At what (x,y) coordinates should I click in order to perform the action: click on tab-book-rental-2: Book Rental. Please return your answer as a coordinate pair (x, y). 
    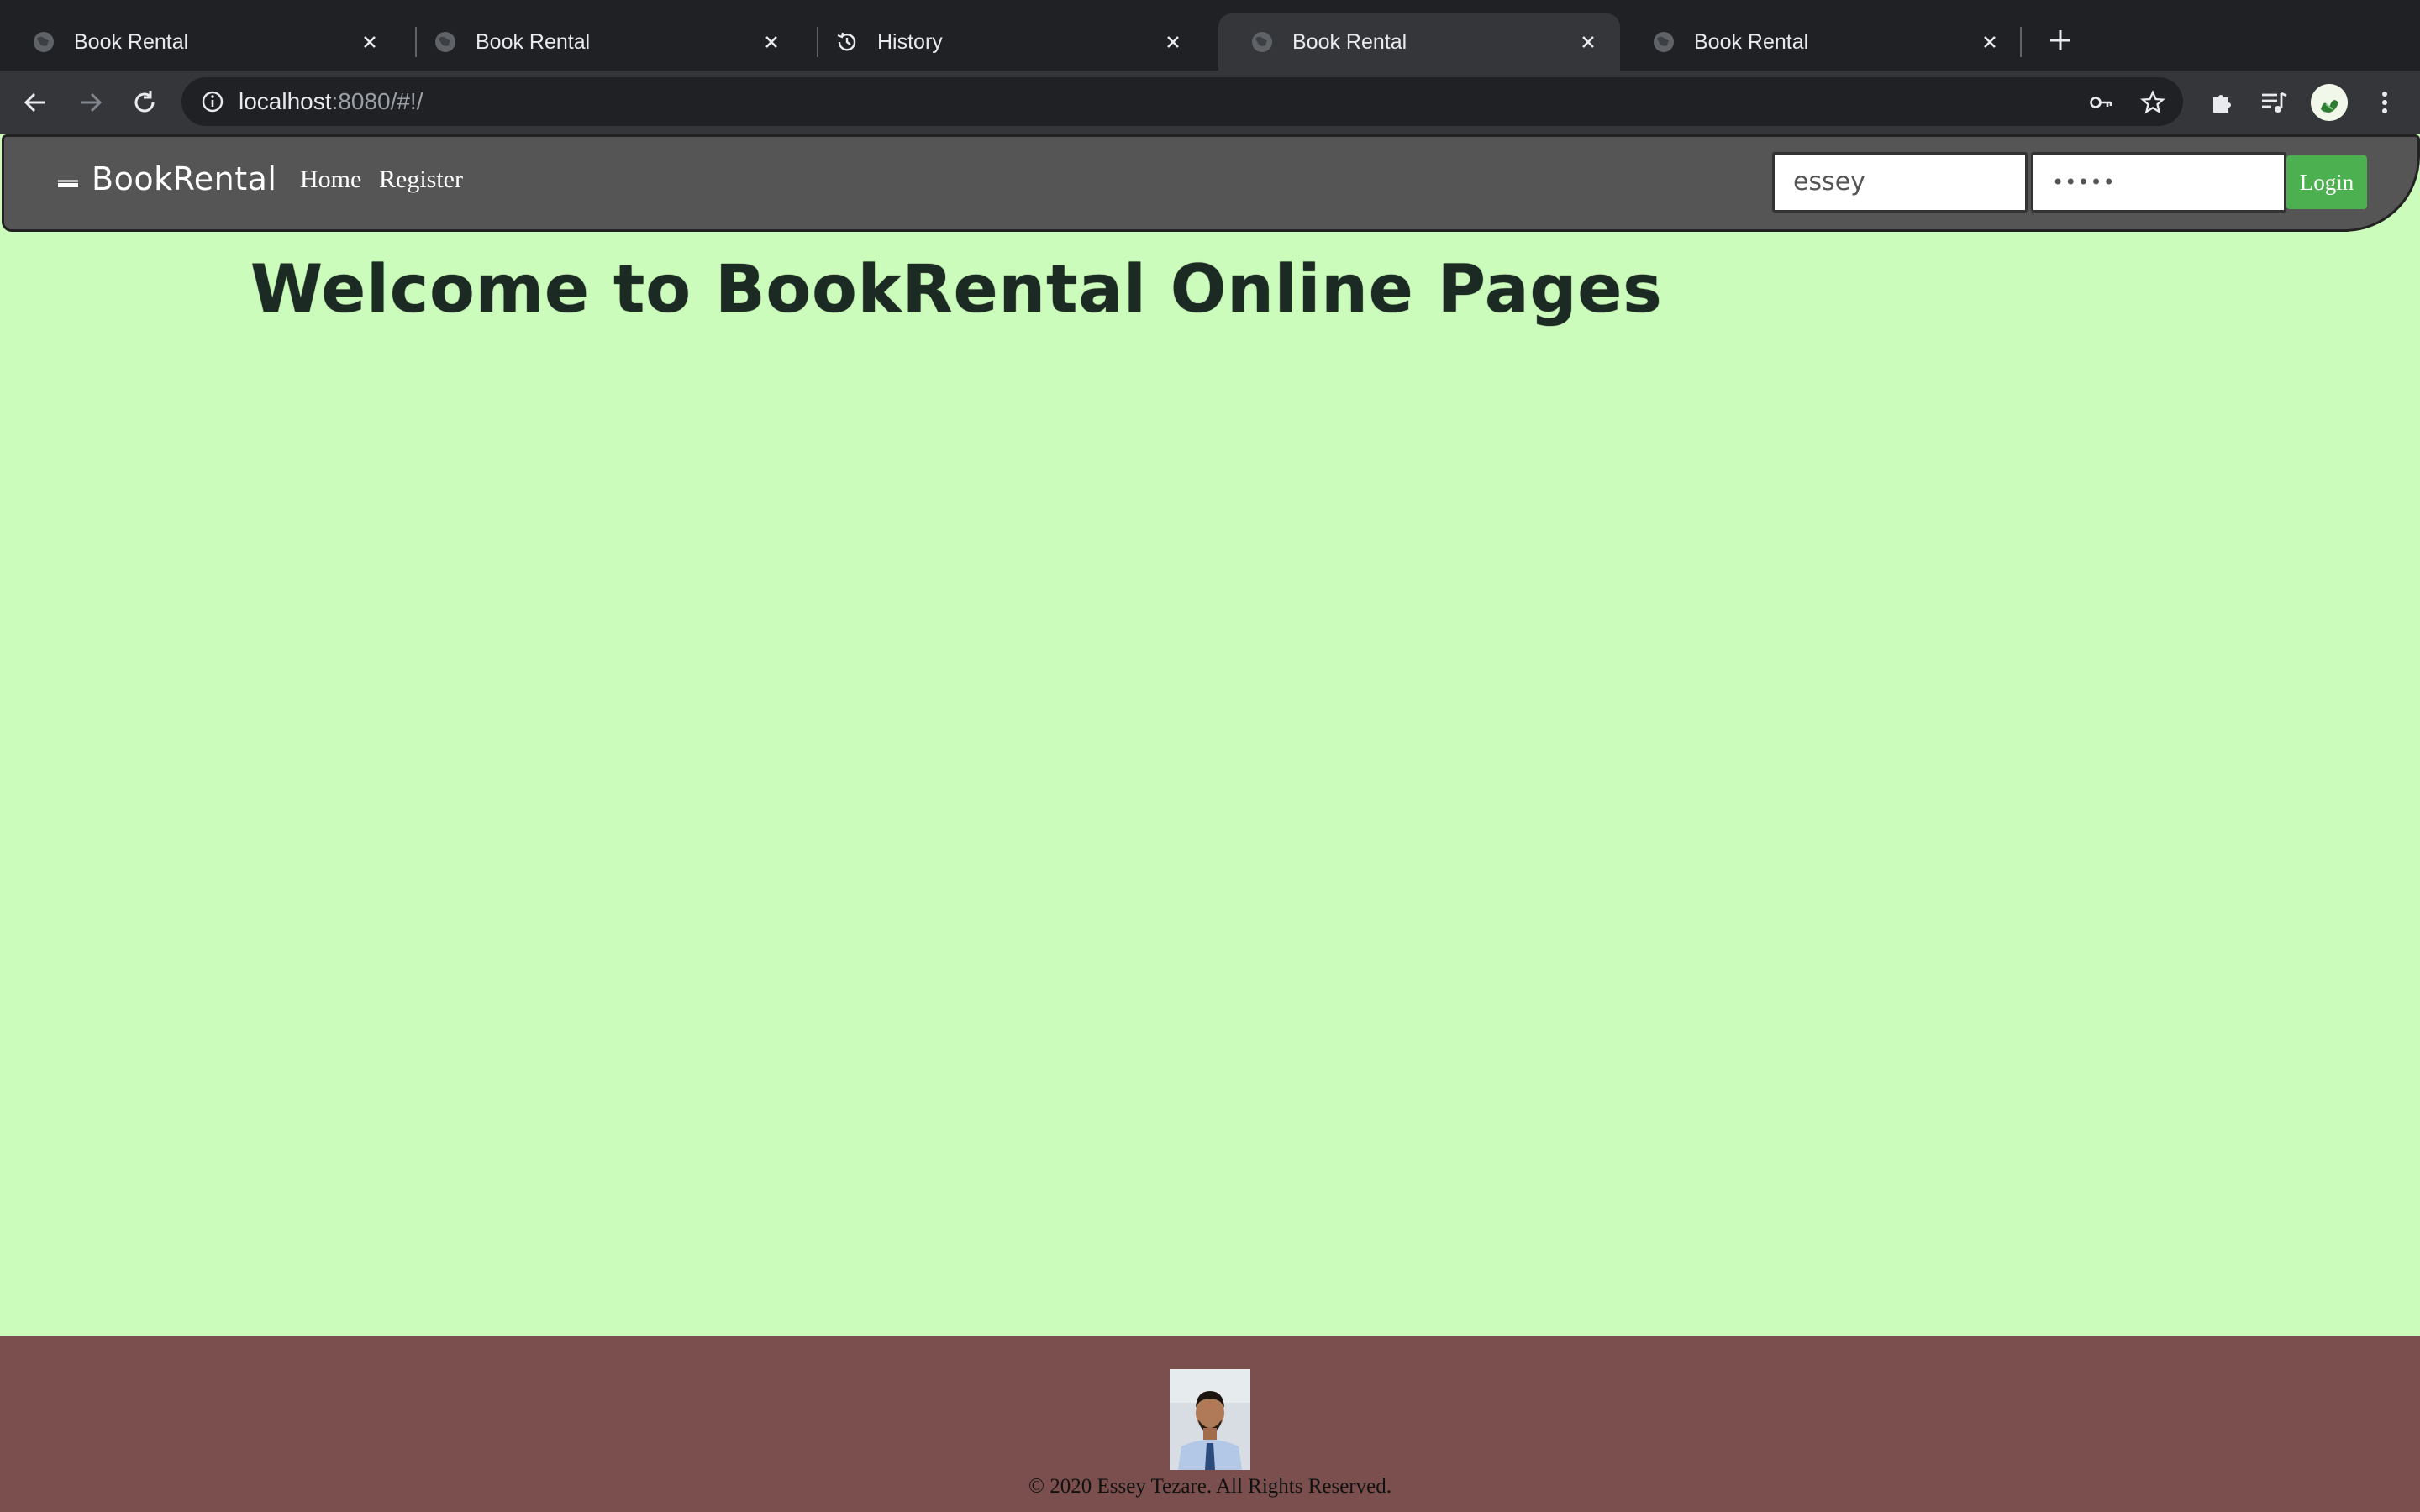
    Looking at the image, I should click on (602, 42).